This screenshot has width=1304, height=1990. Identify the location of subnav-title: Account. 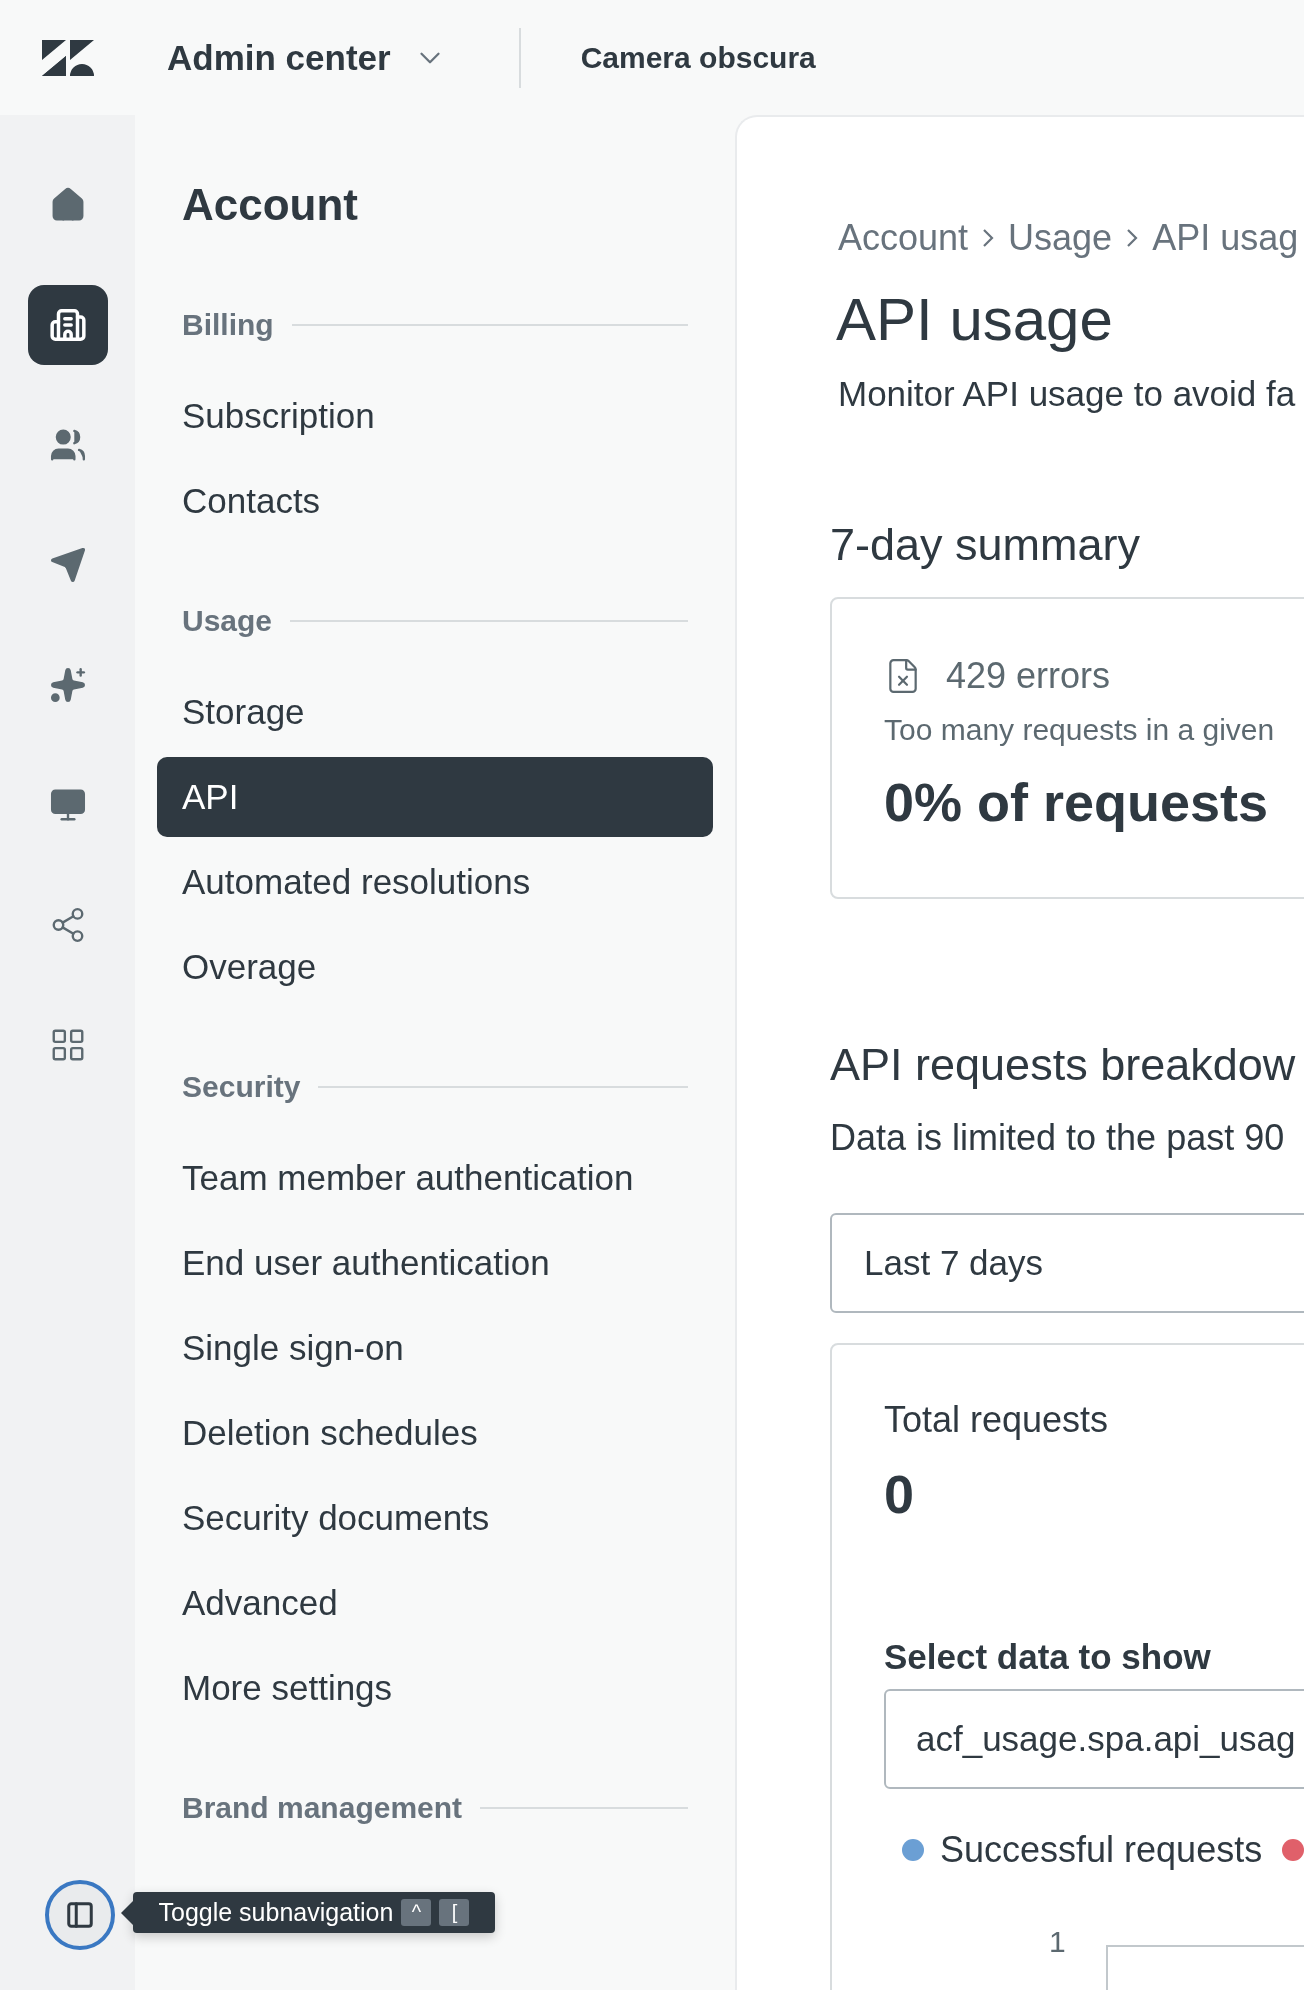
(270, 205).